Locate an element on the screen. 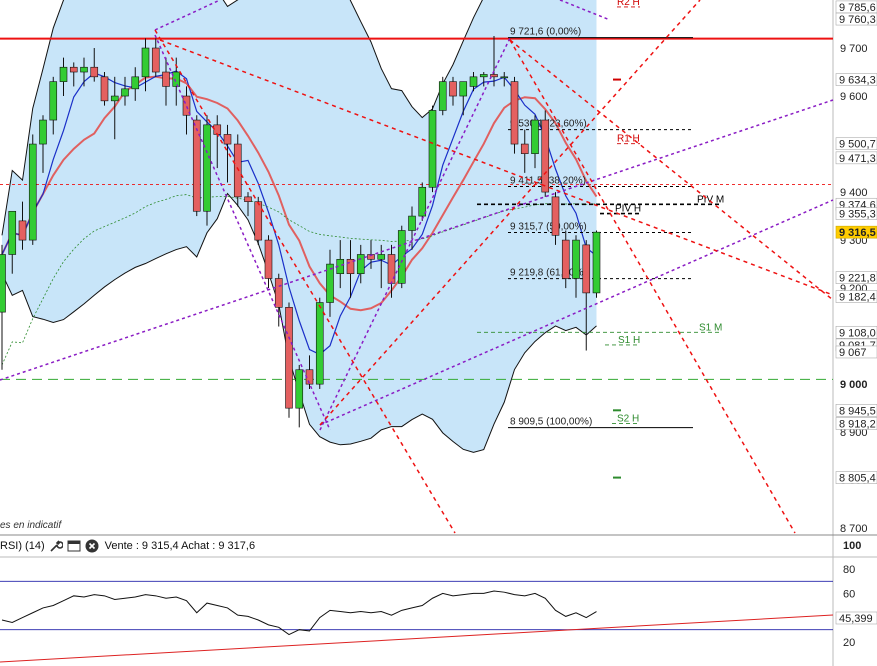 This screenshot has width=877, height=666. price-label-text: 9 316,5 is located at coordinates (857, 233).